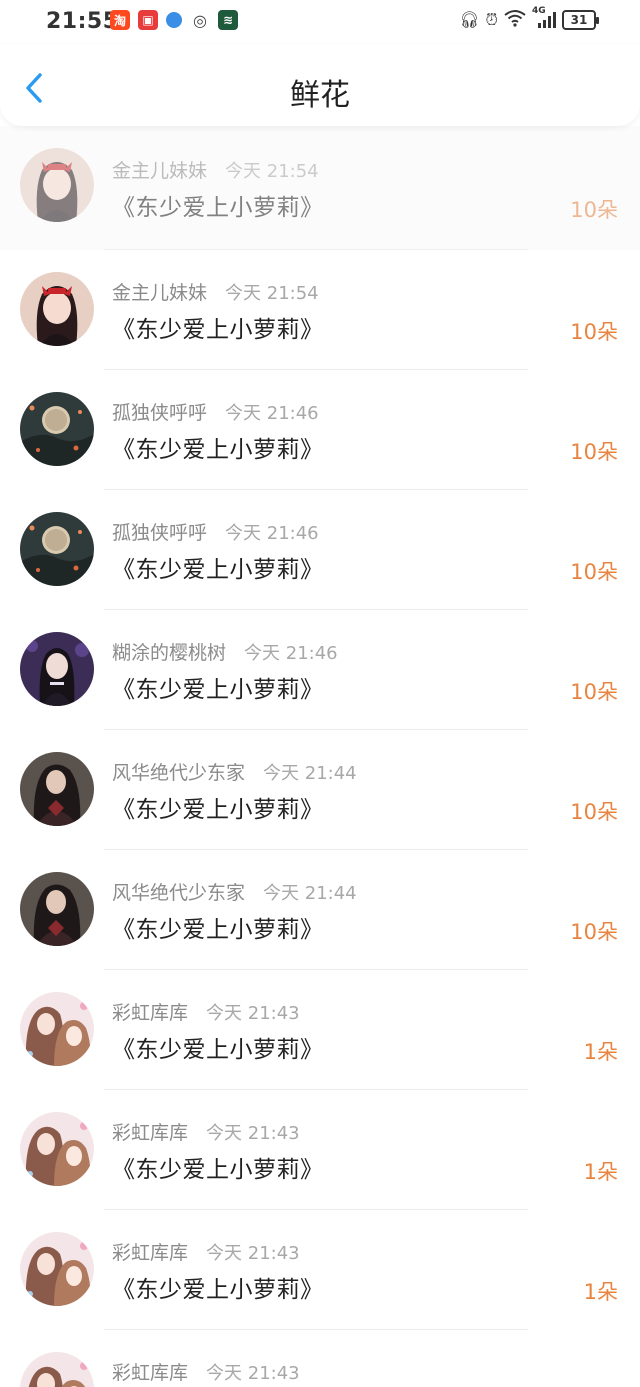  Describe the element at coordinates (82, 21) in the screenshot. I see `status-time: 21:55` at that location.